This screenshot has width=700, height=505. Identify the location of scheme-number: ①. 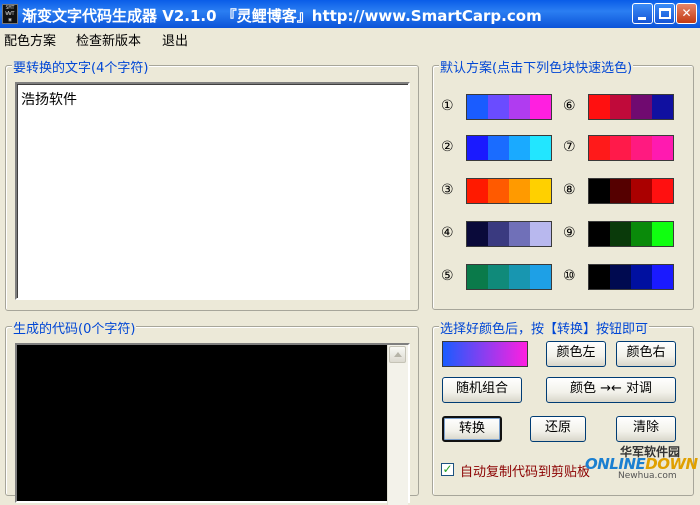
(447, 106).